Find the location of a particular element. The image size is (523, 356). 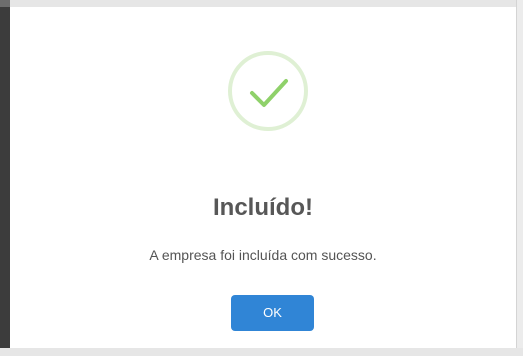

backdrop-corner is located at coordinates (5, 3).